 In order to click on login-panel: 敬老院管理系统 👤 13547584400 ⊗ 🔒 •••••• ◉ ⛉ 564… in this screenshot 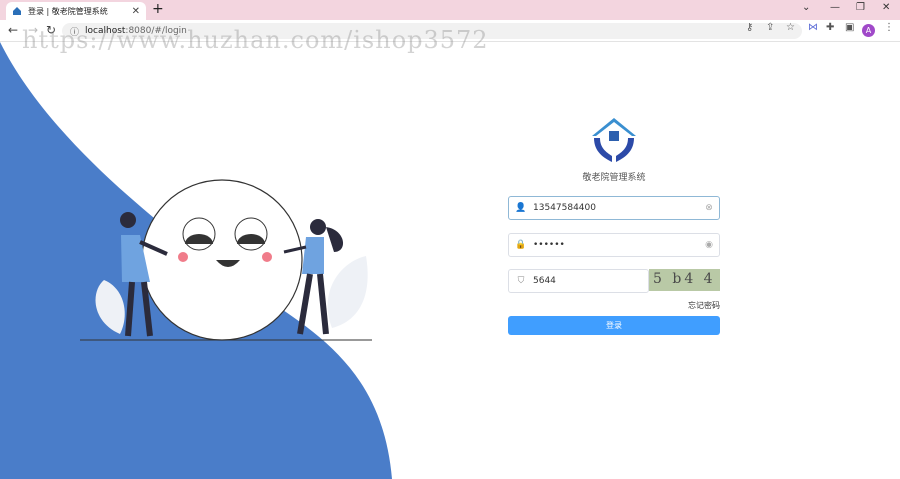, I will do `click(614, 225)`.